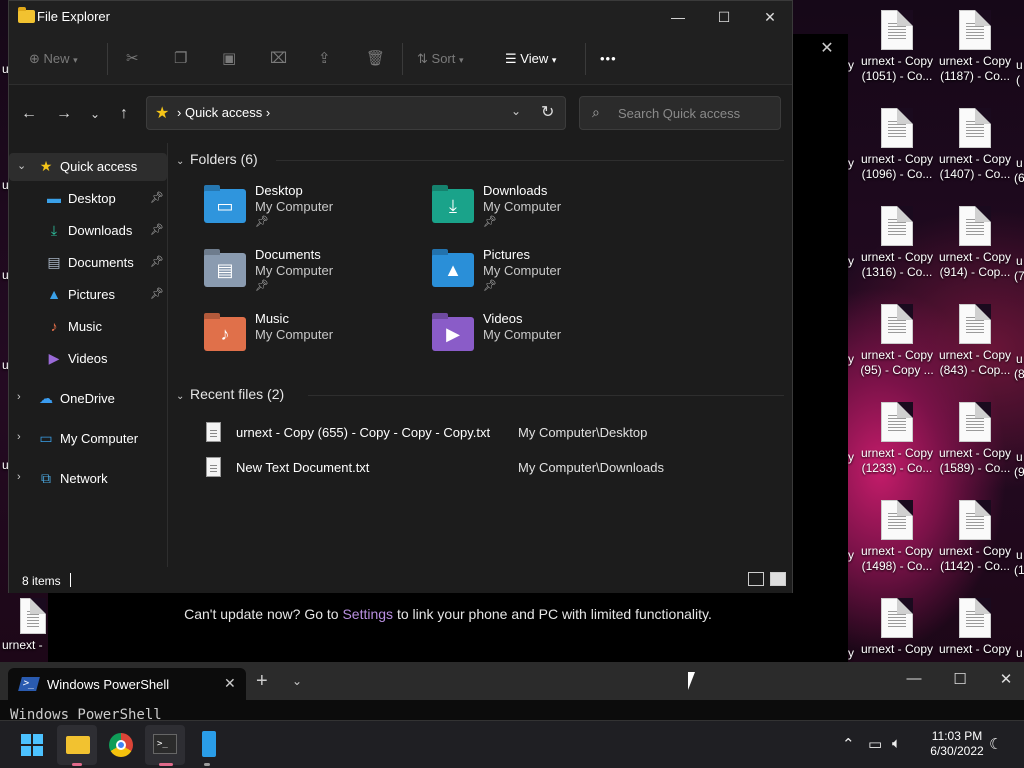 Image resolution: width=1024 pixels, height=768 pixels. What do you see at coordinates (516, 111) in the screenshot?
I see `address-history-chevron-icon: ⌄` at bounding box center [516, 111].